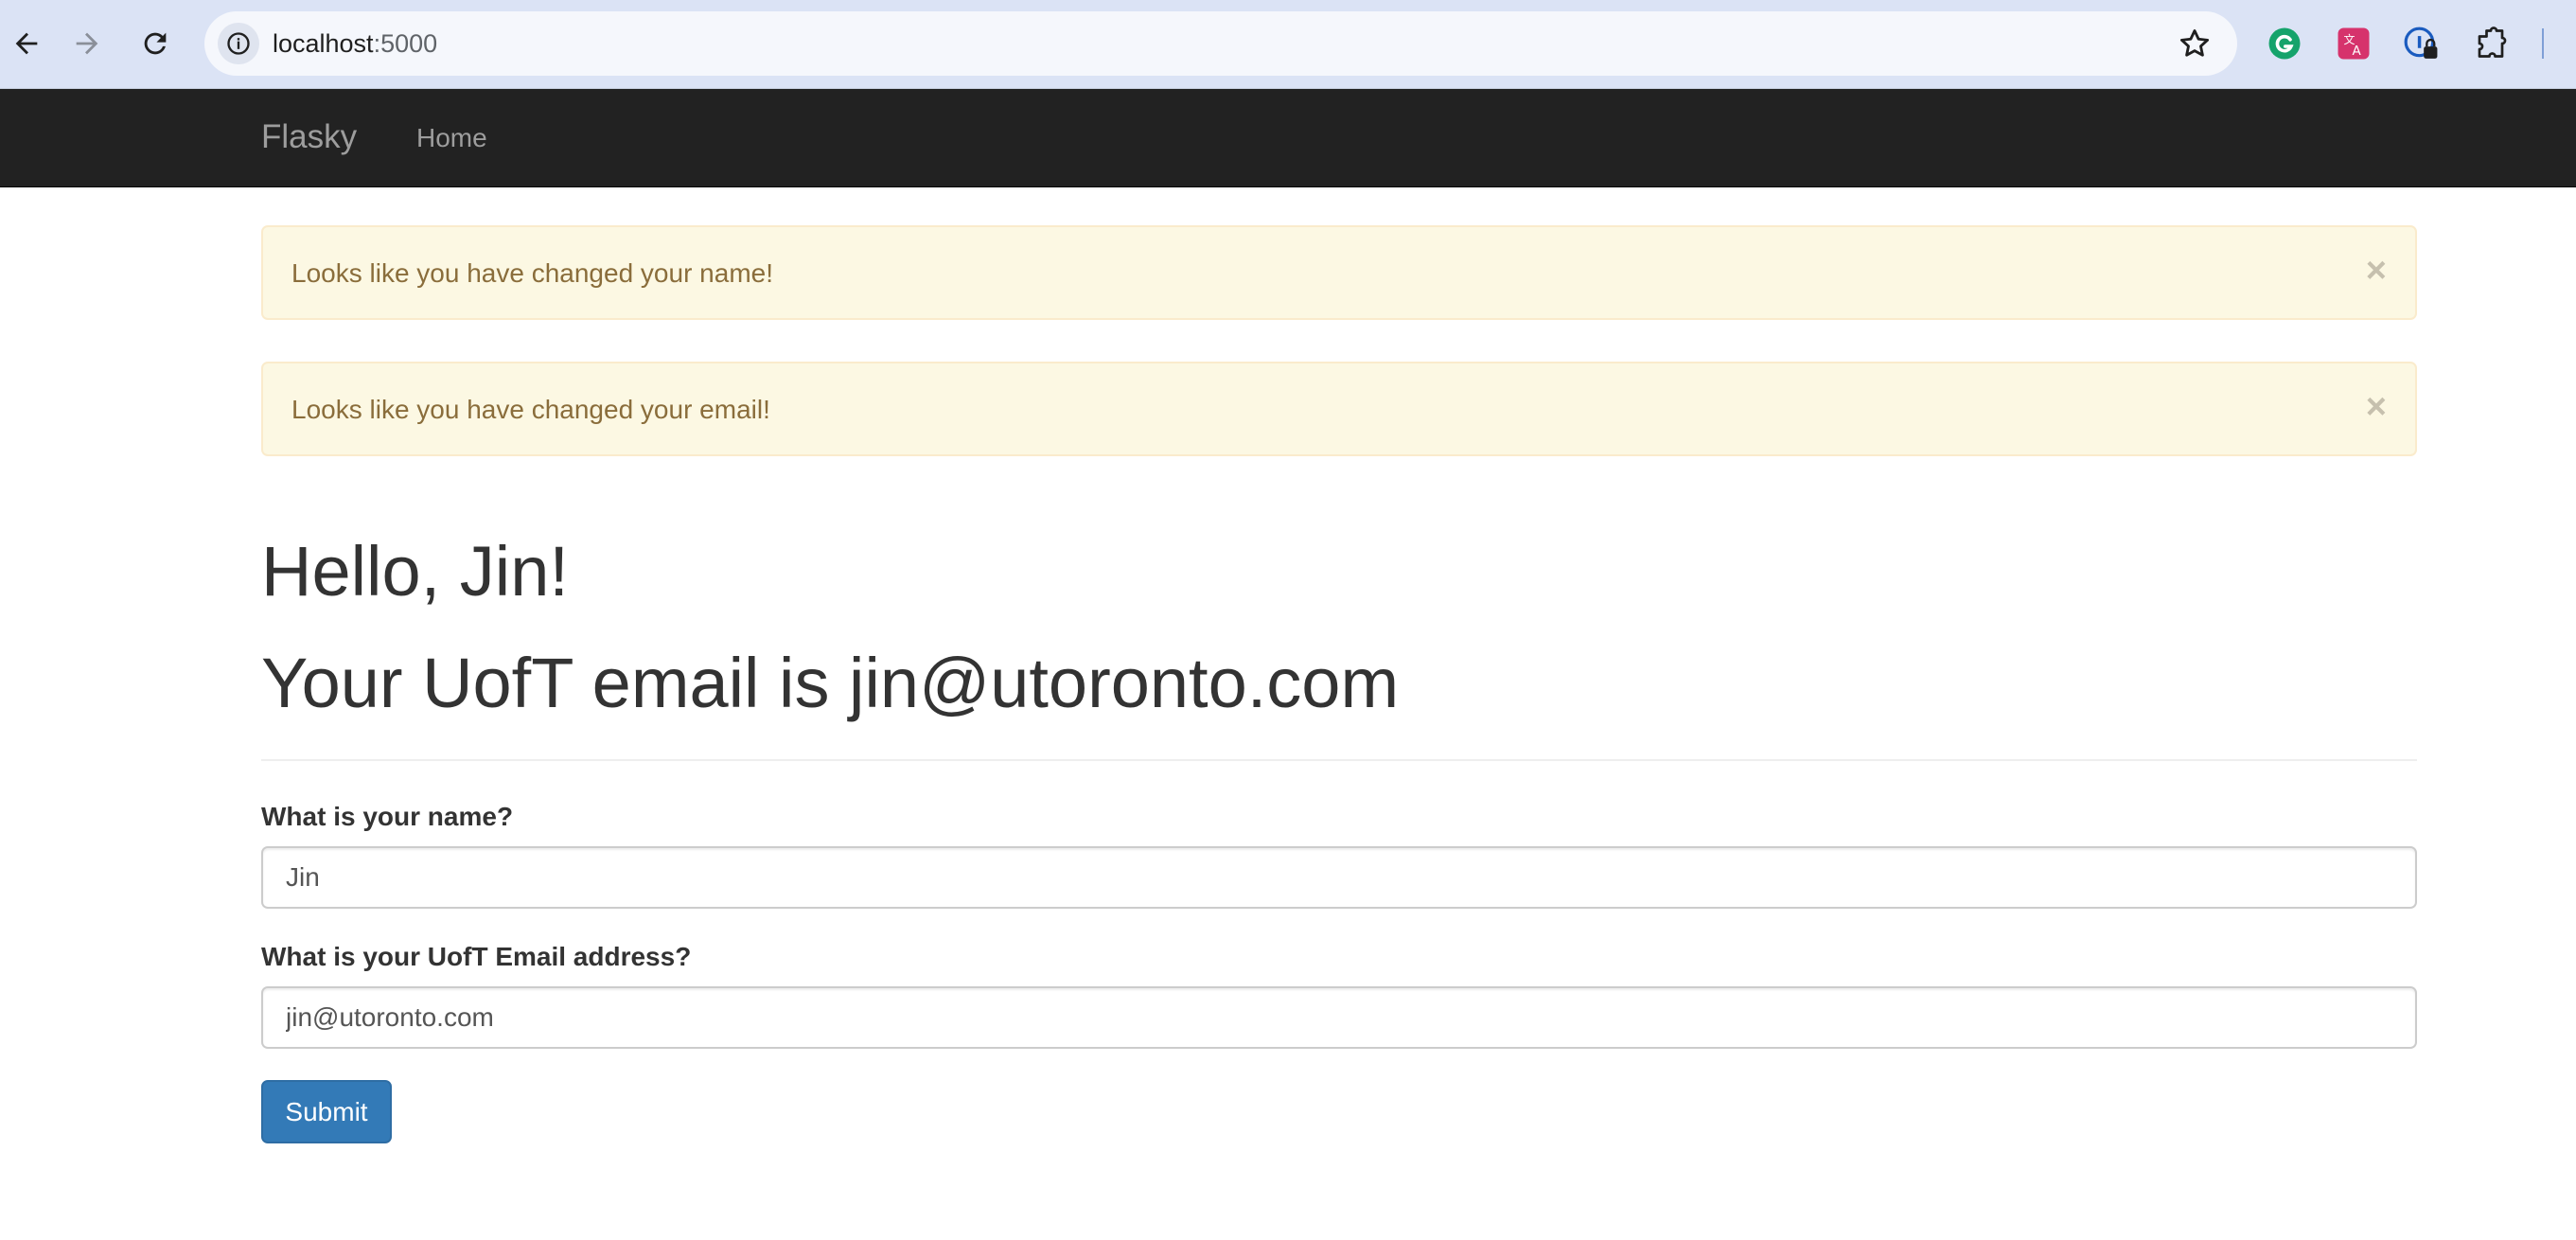 This screenshot has width=2576, height=1240. Describe the element at coordinates (830, 683) in the screenshot. I see `email-heading: Your UofT email is jin@utoronto.com` at that location.